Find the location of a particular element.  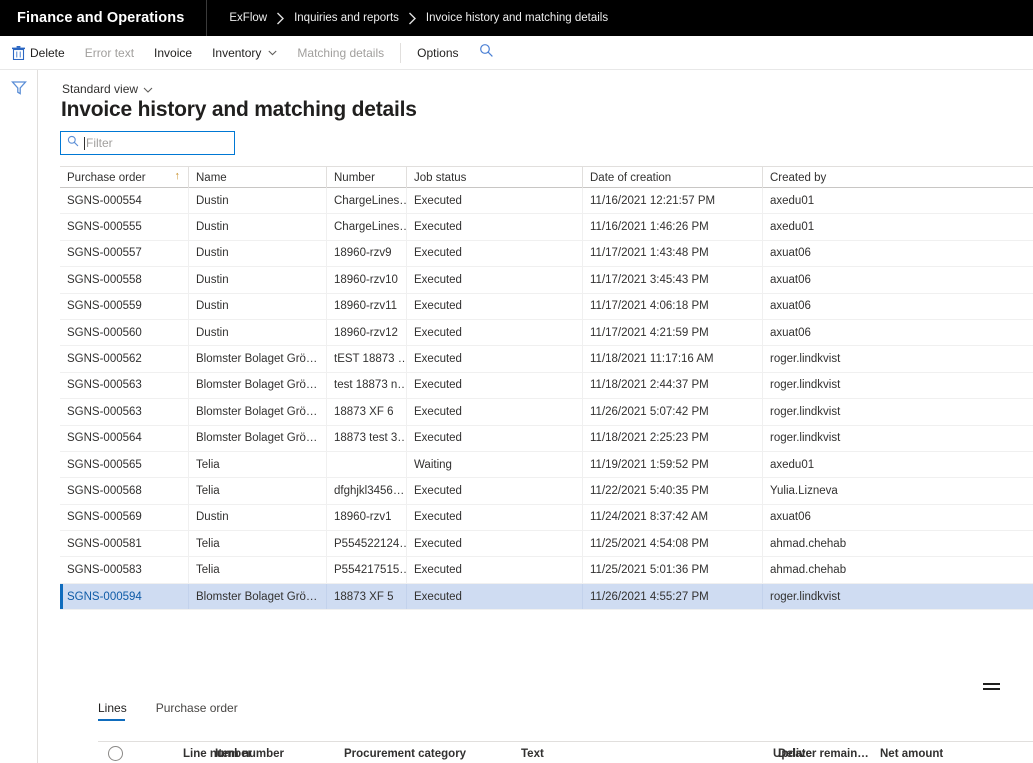

cell-purchase-order: SGNS-000558 is located at coordinates (124, 279).